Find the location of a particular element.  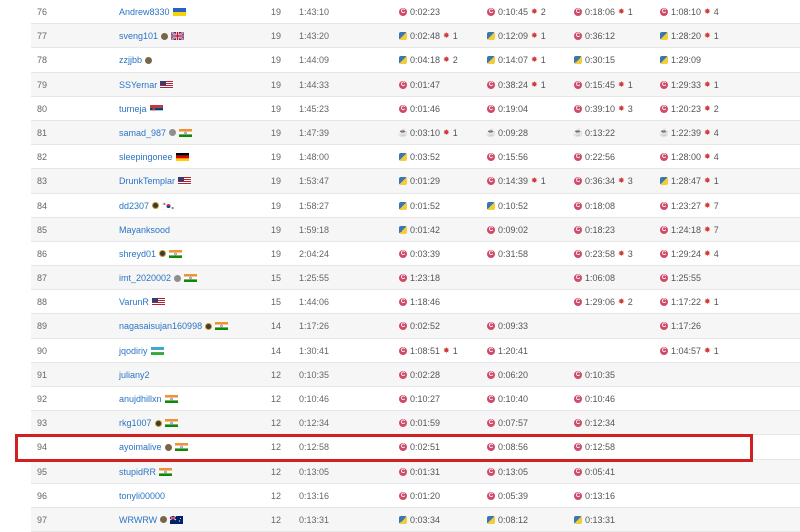

username-link: VarunR is located at coordinates (134, 302).